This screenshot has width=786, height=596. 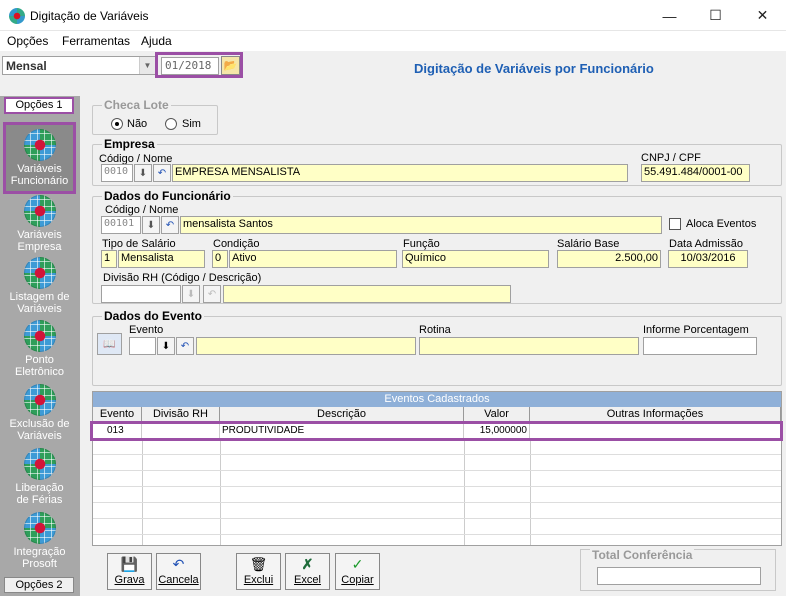 I want to click on rotina-field, so click(x=529, y=346).